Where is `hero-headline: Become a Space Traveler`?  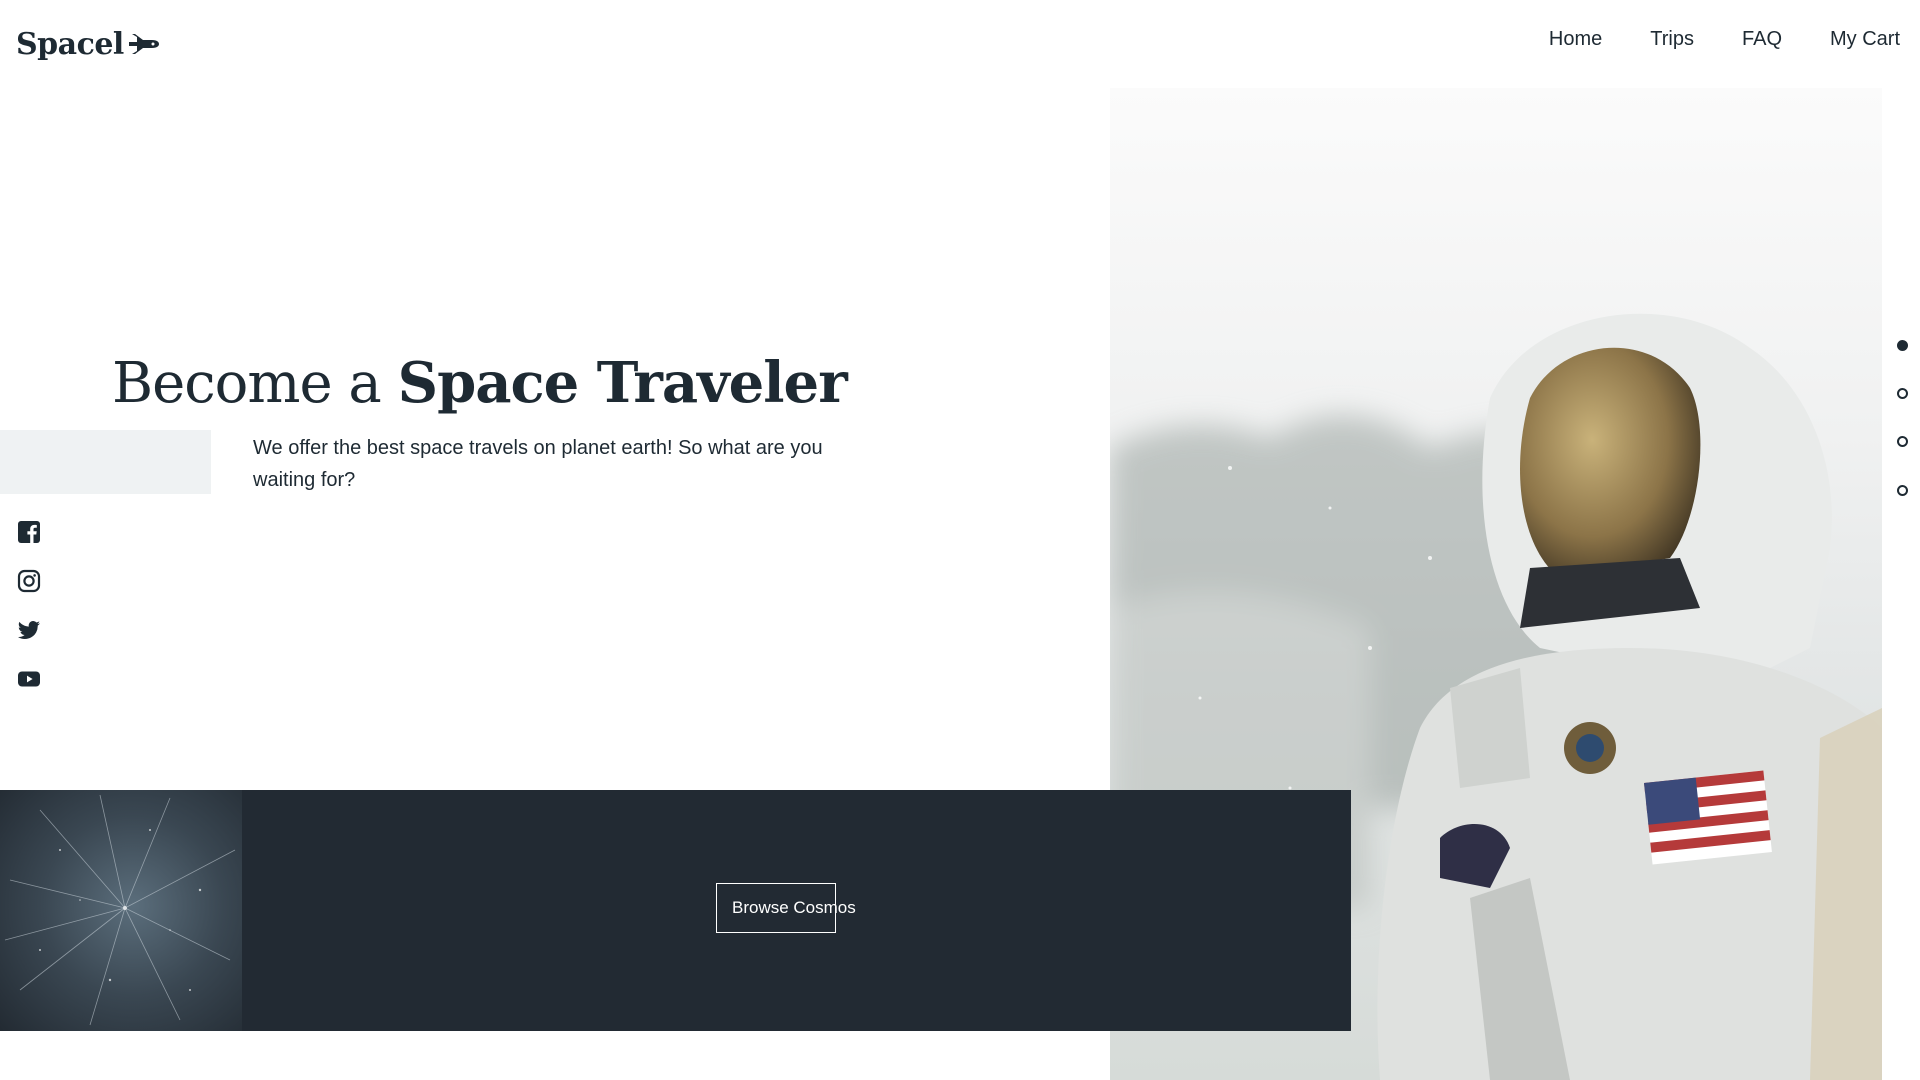
hero-headline: Become a Space Traveler is located at coordinates (480, 383).